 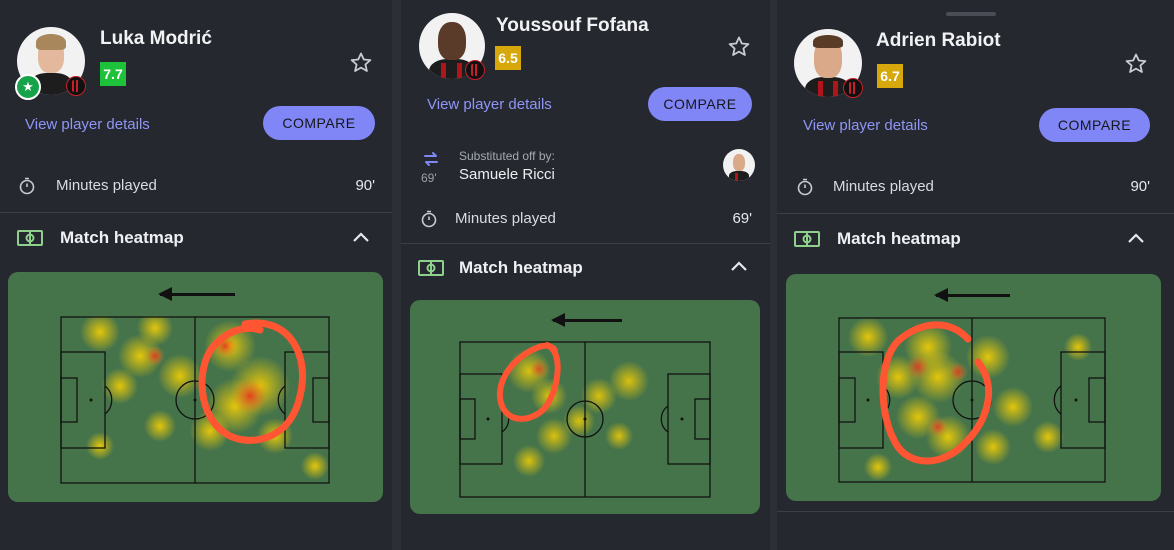 I want to click on player-rating: 6.7, so click(x=890, y=76).